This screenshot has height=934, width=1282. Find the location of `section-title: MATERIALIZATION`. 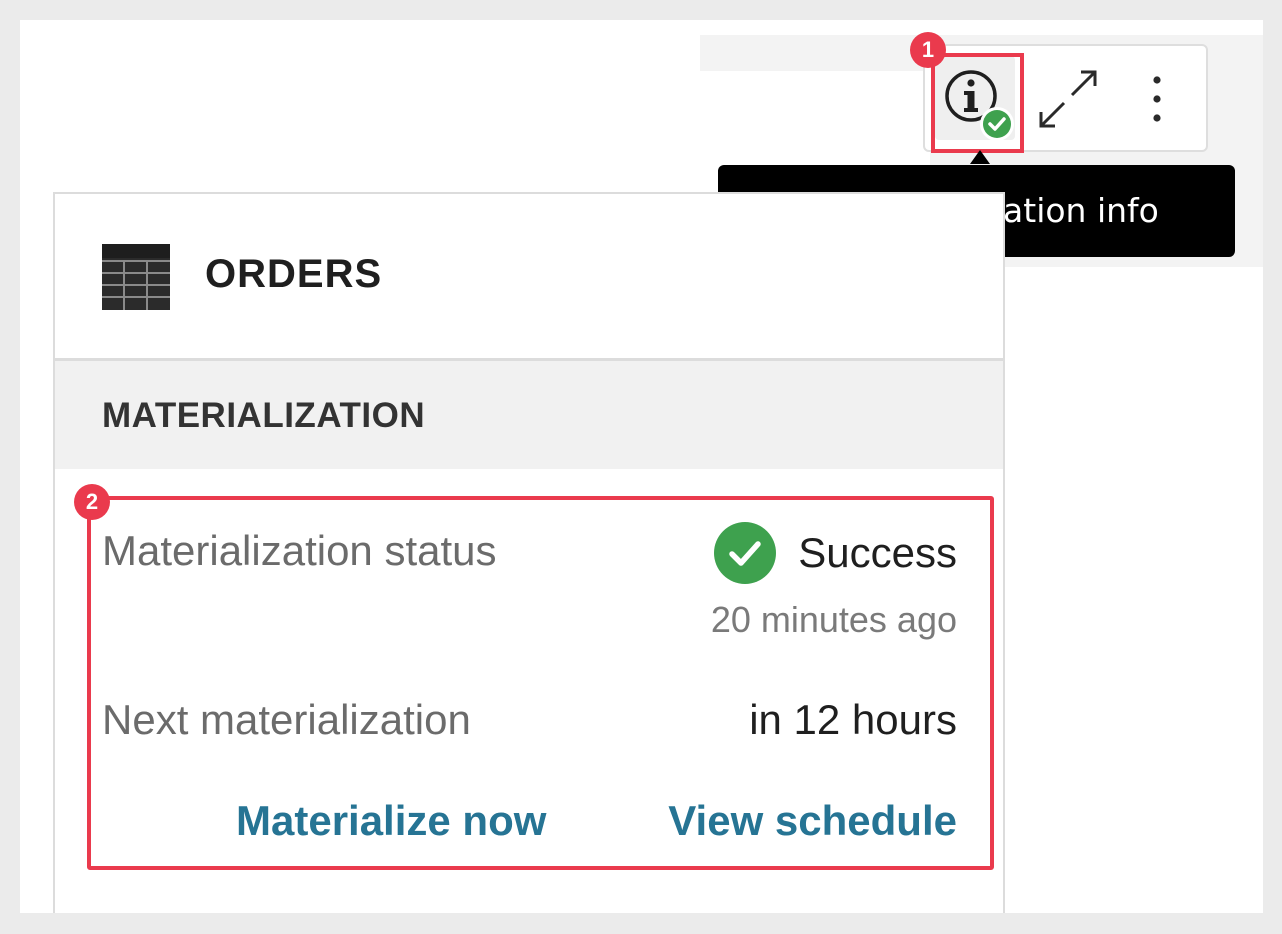

section-title: MATERIALIZATION is located at coordinates (264, 415).